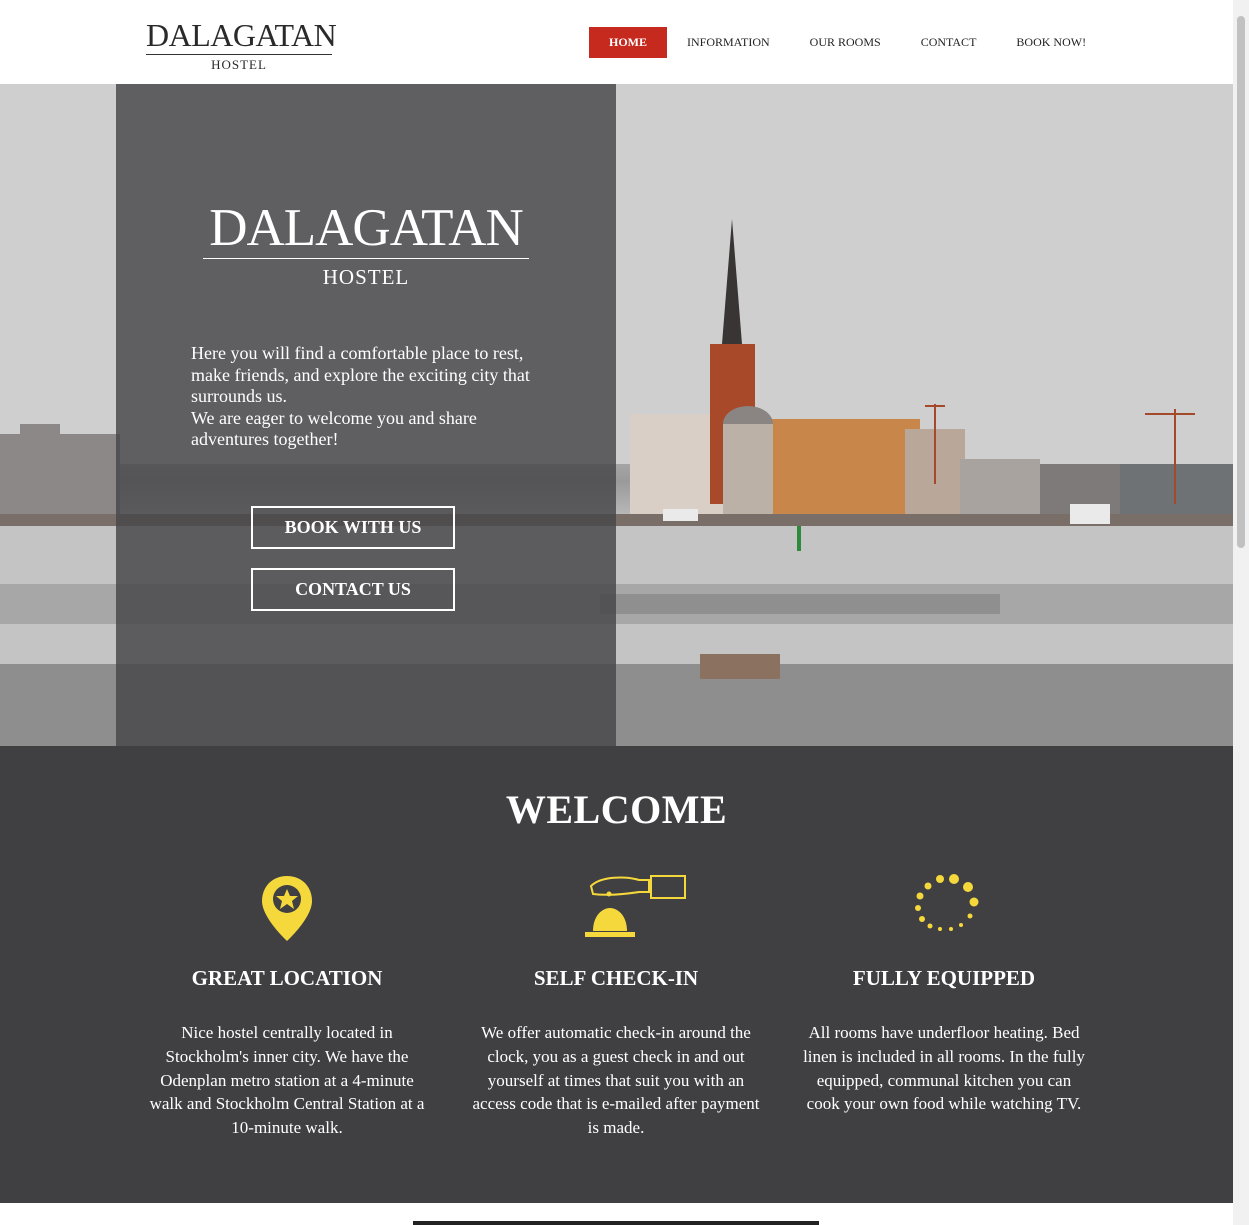 This screenshot has height=1225, width=1249. Describe the element at coordinates (353, 527) in the screenshot. I see `book-with-us-button: BOOK WITH US` at that location.